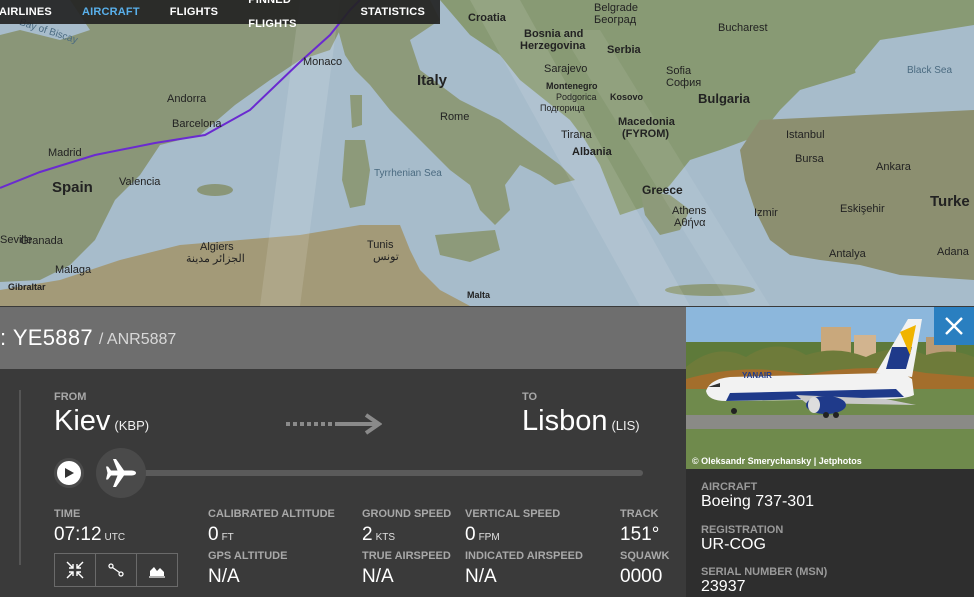 This screenshot has width=974, height=597. Describe the element at coordinates (367, 534) in the screenshot. I see `ground-speed-number: 2` at that location.